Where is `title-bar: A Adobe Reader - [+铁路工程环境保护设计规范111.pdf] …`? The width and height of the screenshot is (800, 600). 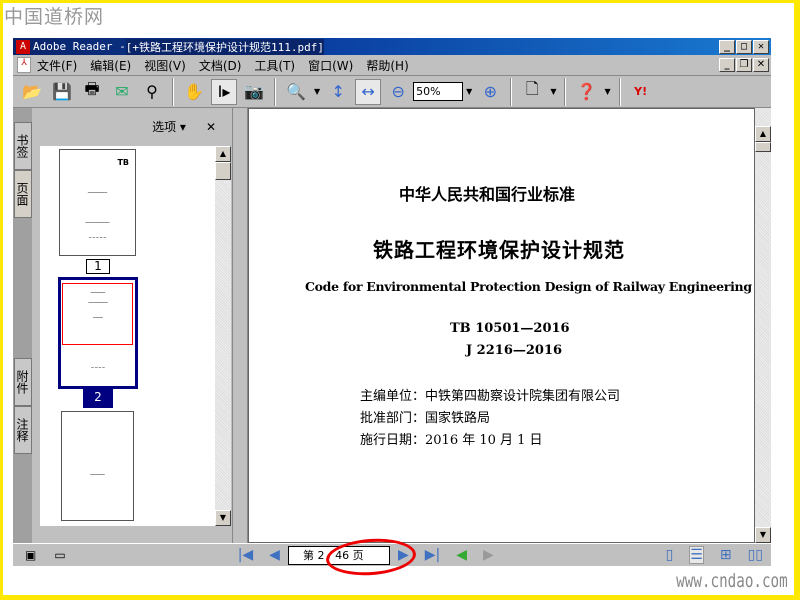
title-bar: A Adobe Reader - [+铁路工程环境保护设计规范111.pdf] … is located at coordinates (392, 46).